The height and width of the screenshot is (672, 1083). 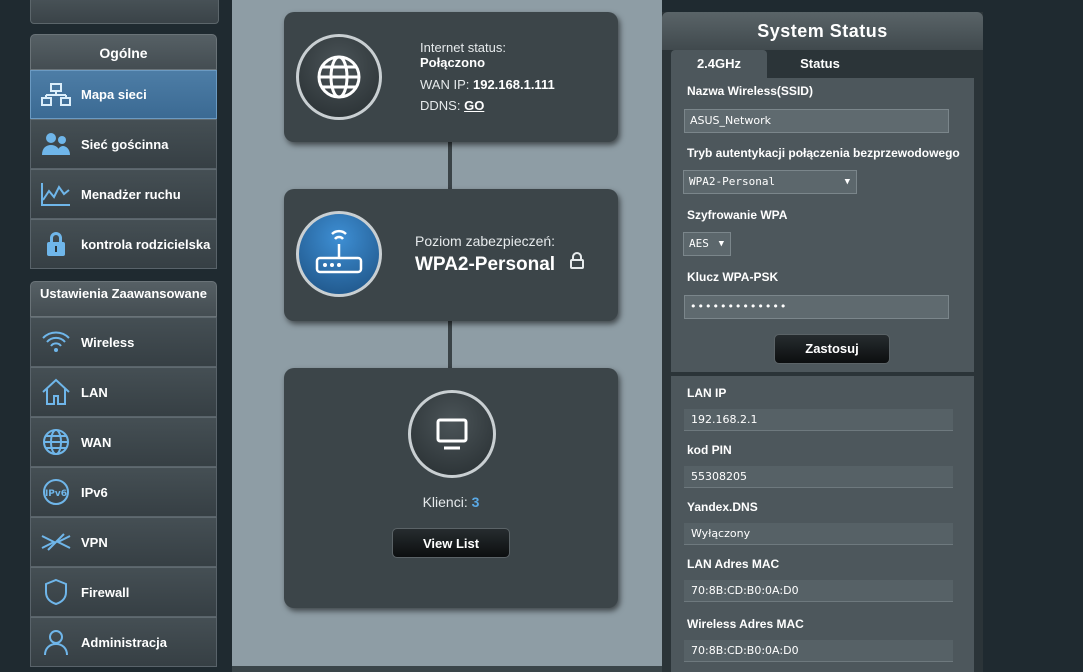 What do you see at coordinates (108, 342) in the screenshot?
I see `sidebar-item-label: Wireless` at bounding box center [108, 342].